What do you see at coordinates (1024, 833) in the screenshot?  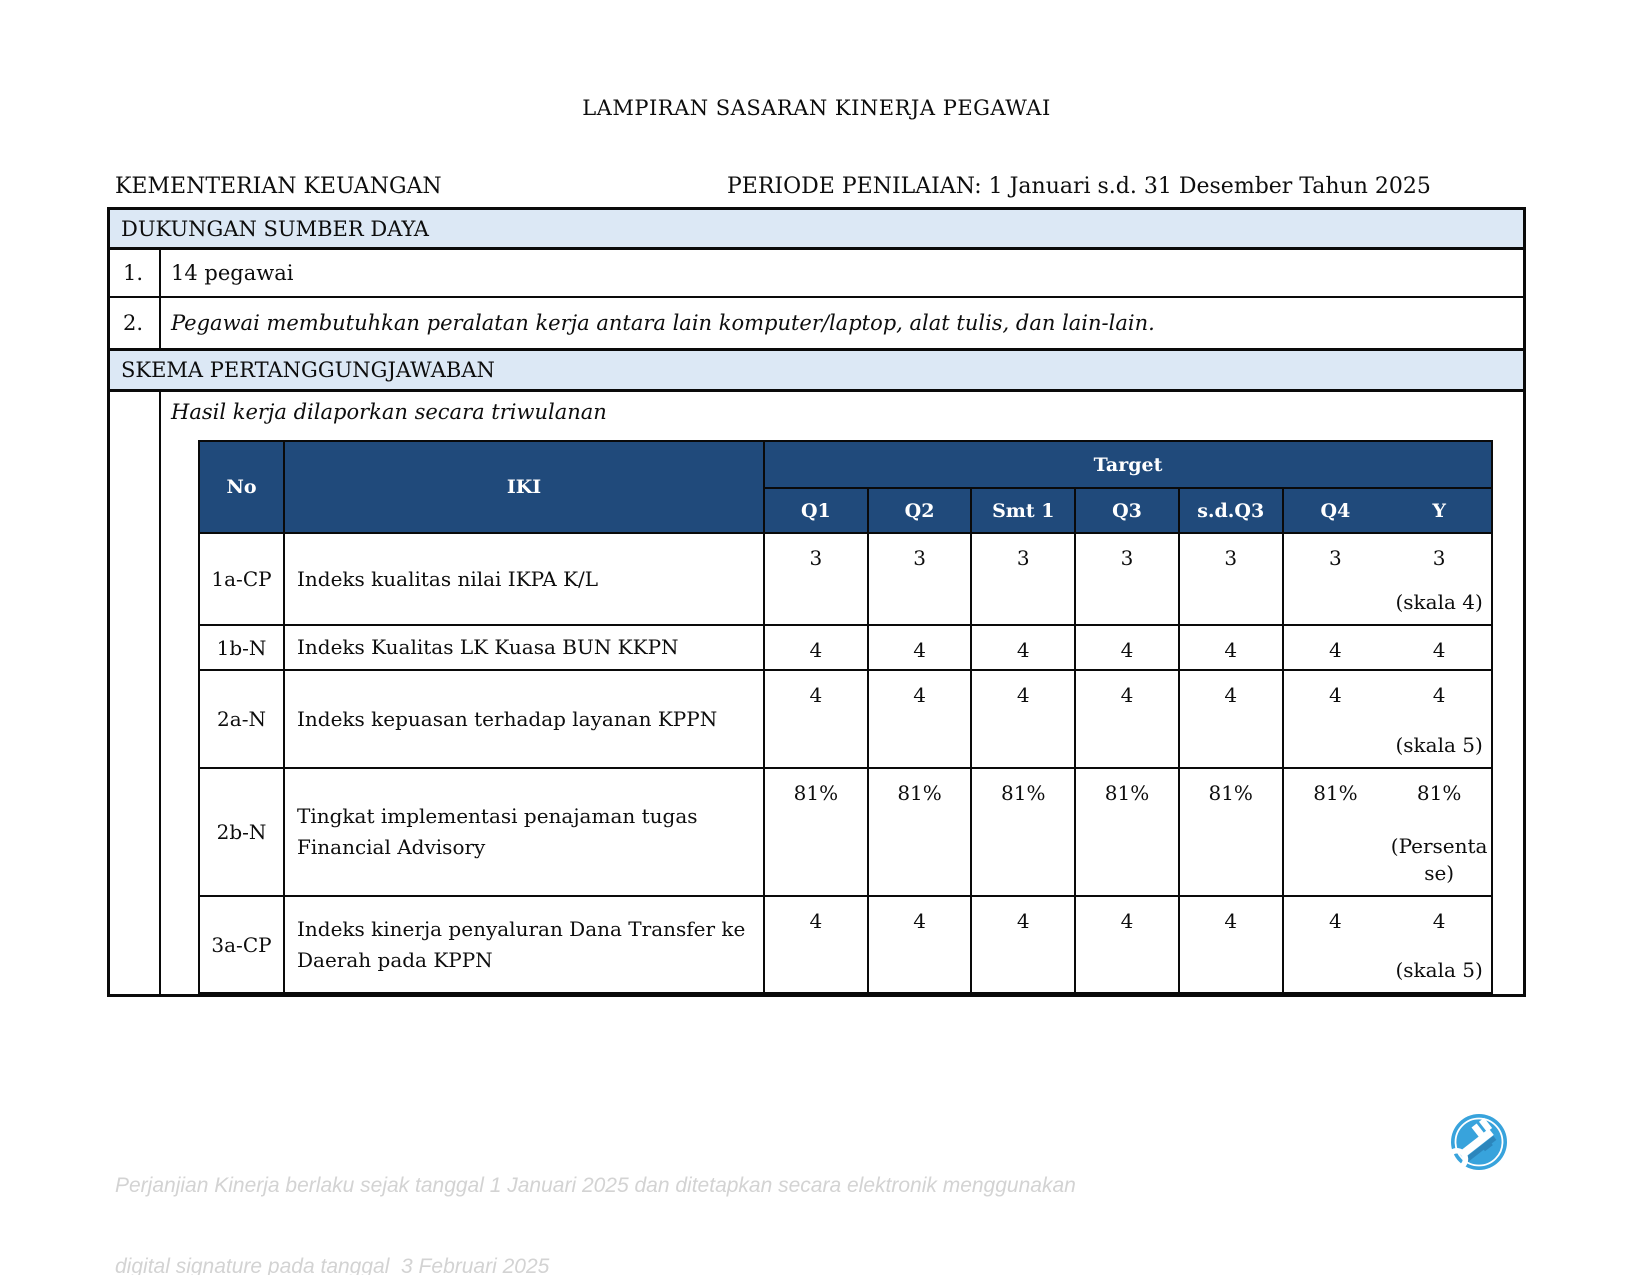 I see `target-smt1: 81%` at bounding box center [1024, 833].